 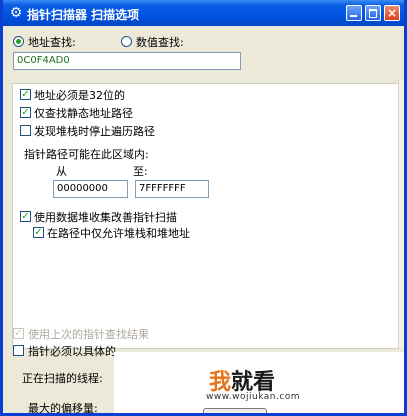 What do you see at coordinates (127, 61) in the screenshot?
I see `address-input: 0C0F4AD0` at bounding box center [127, 61].